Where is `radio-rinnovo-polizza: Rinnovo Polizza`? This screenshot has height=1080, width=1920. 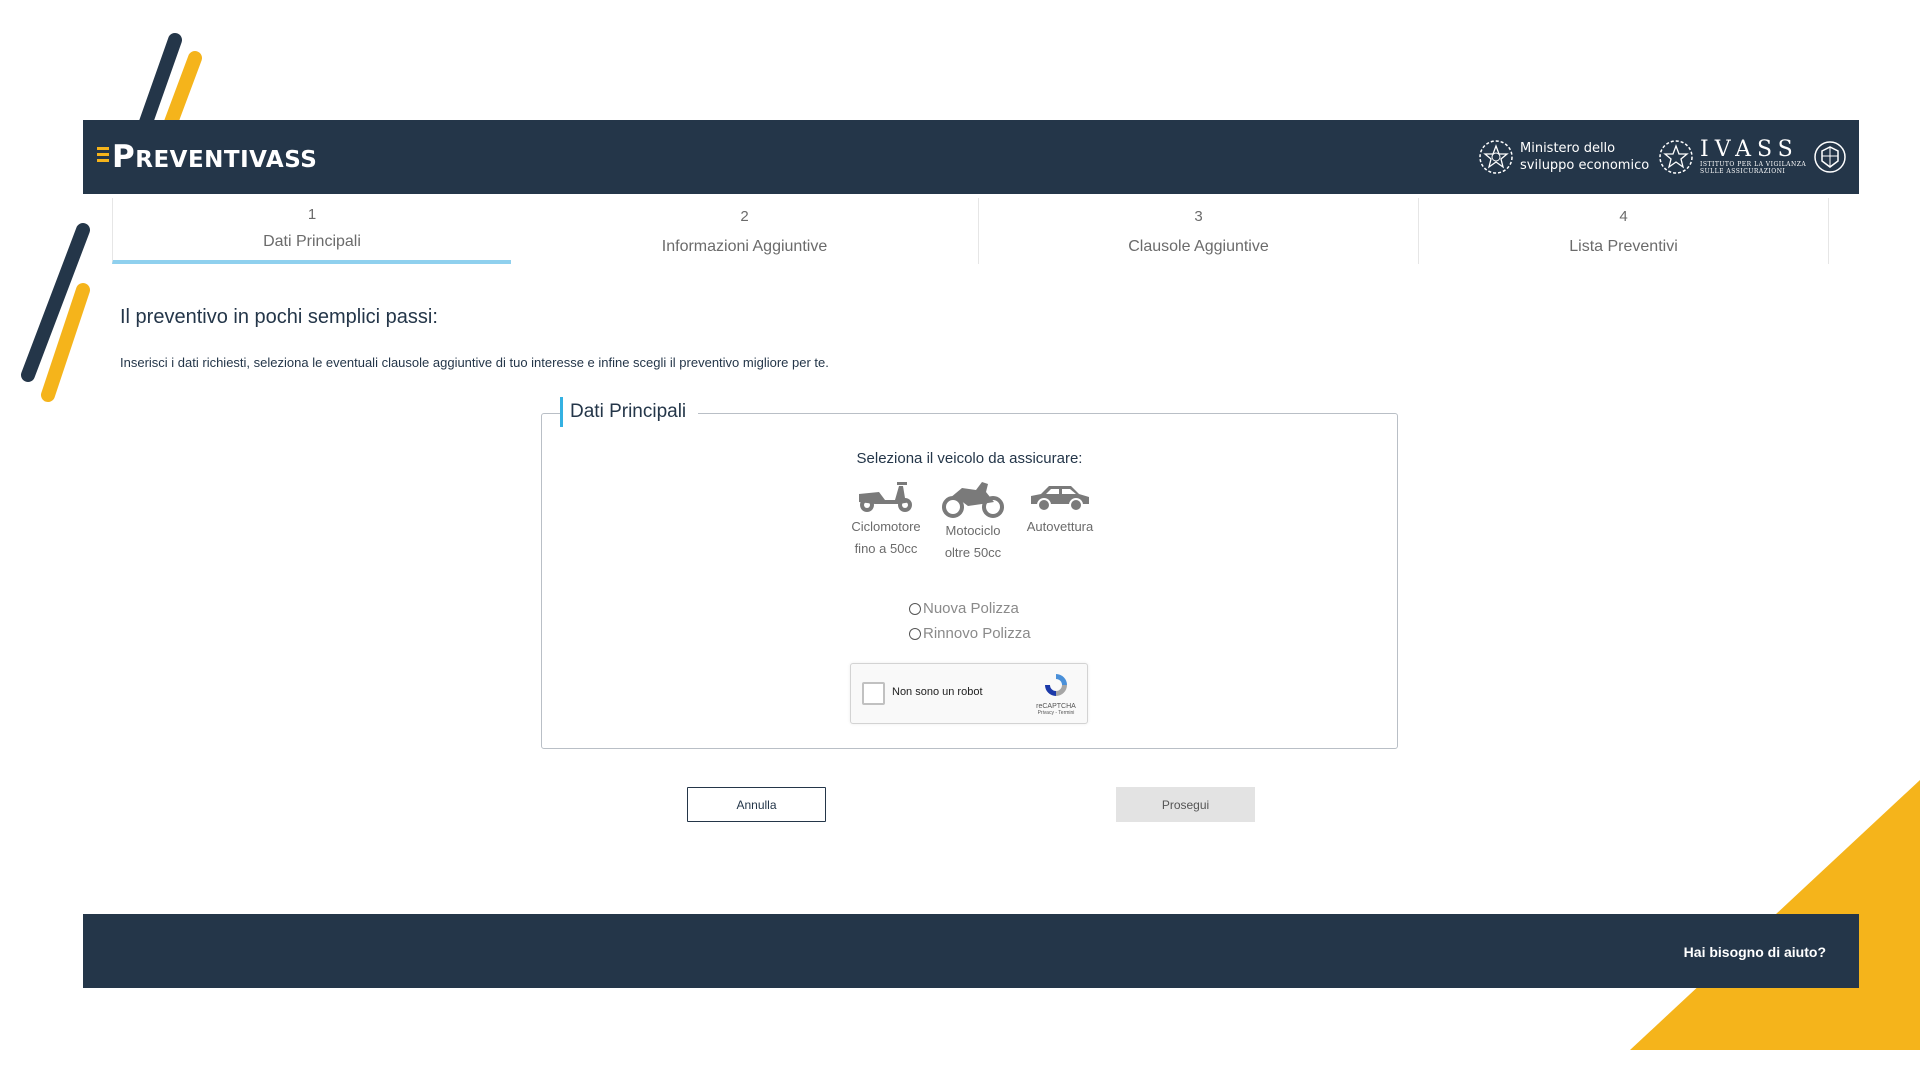 radio-rinnovo-polizza: Rinnovo Polizza is located at coordinates (970, 633).